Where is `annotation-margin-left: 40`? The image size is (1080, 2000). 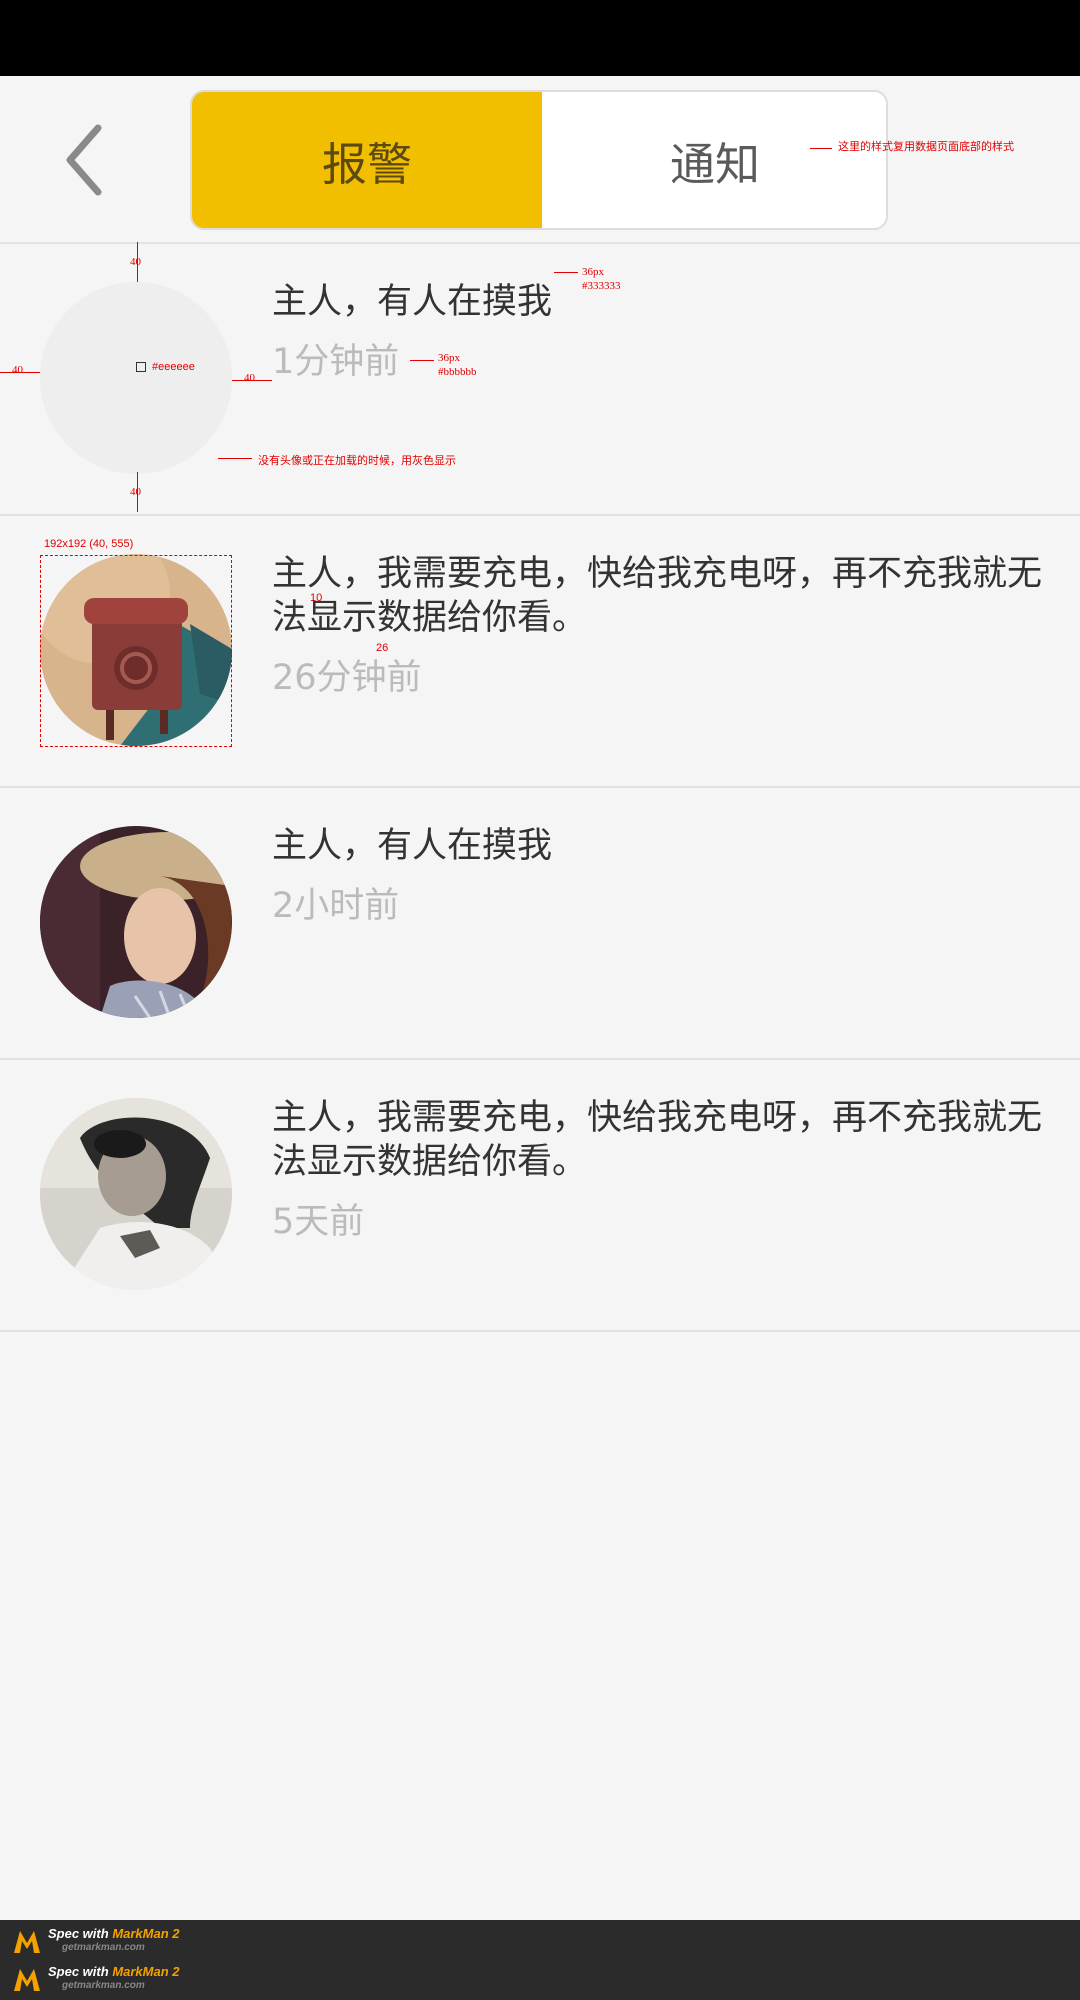 annotation-margin-left: 40 is located at coordinates (17, 370).